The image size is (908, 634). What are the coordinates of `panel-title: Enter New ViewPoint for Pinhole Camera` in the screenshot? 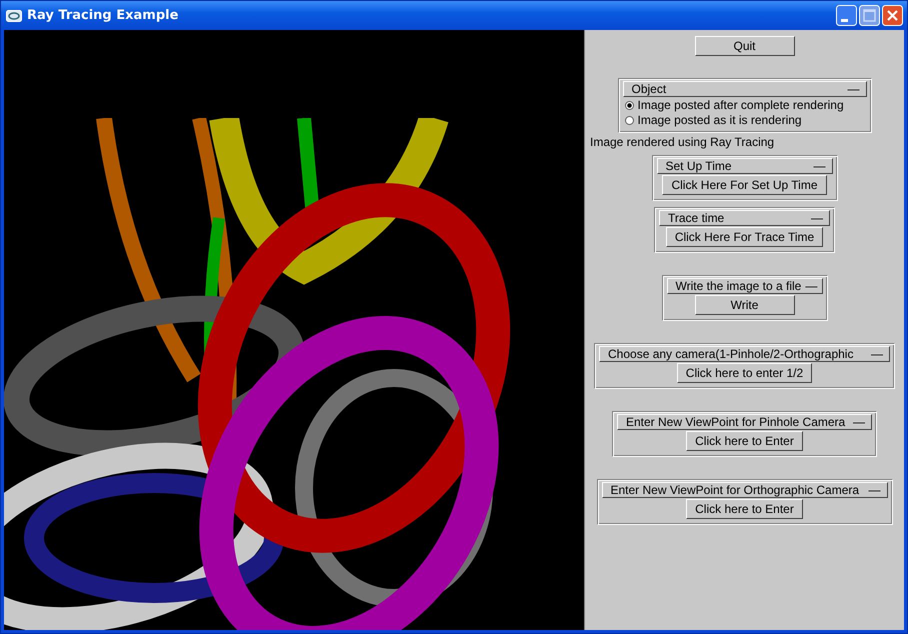 It's located at (736, 422).